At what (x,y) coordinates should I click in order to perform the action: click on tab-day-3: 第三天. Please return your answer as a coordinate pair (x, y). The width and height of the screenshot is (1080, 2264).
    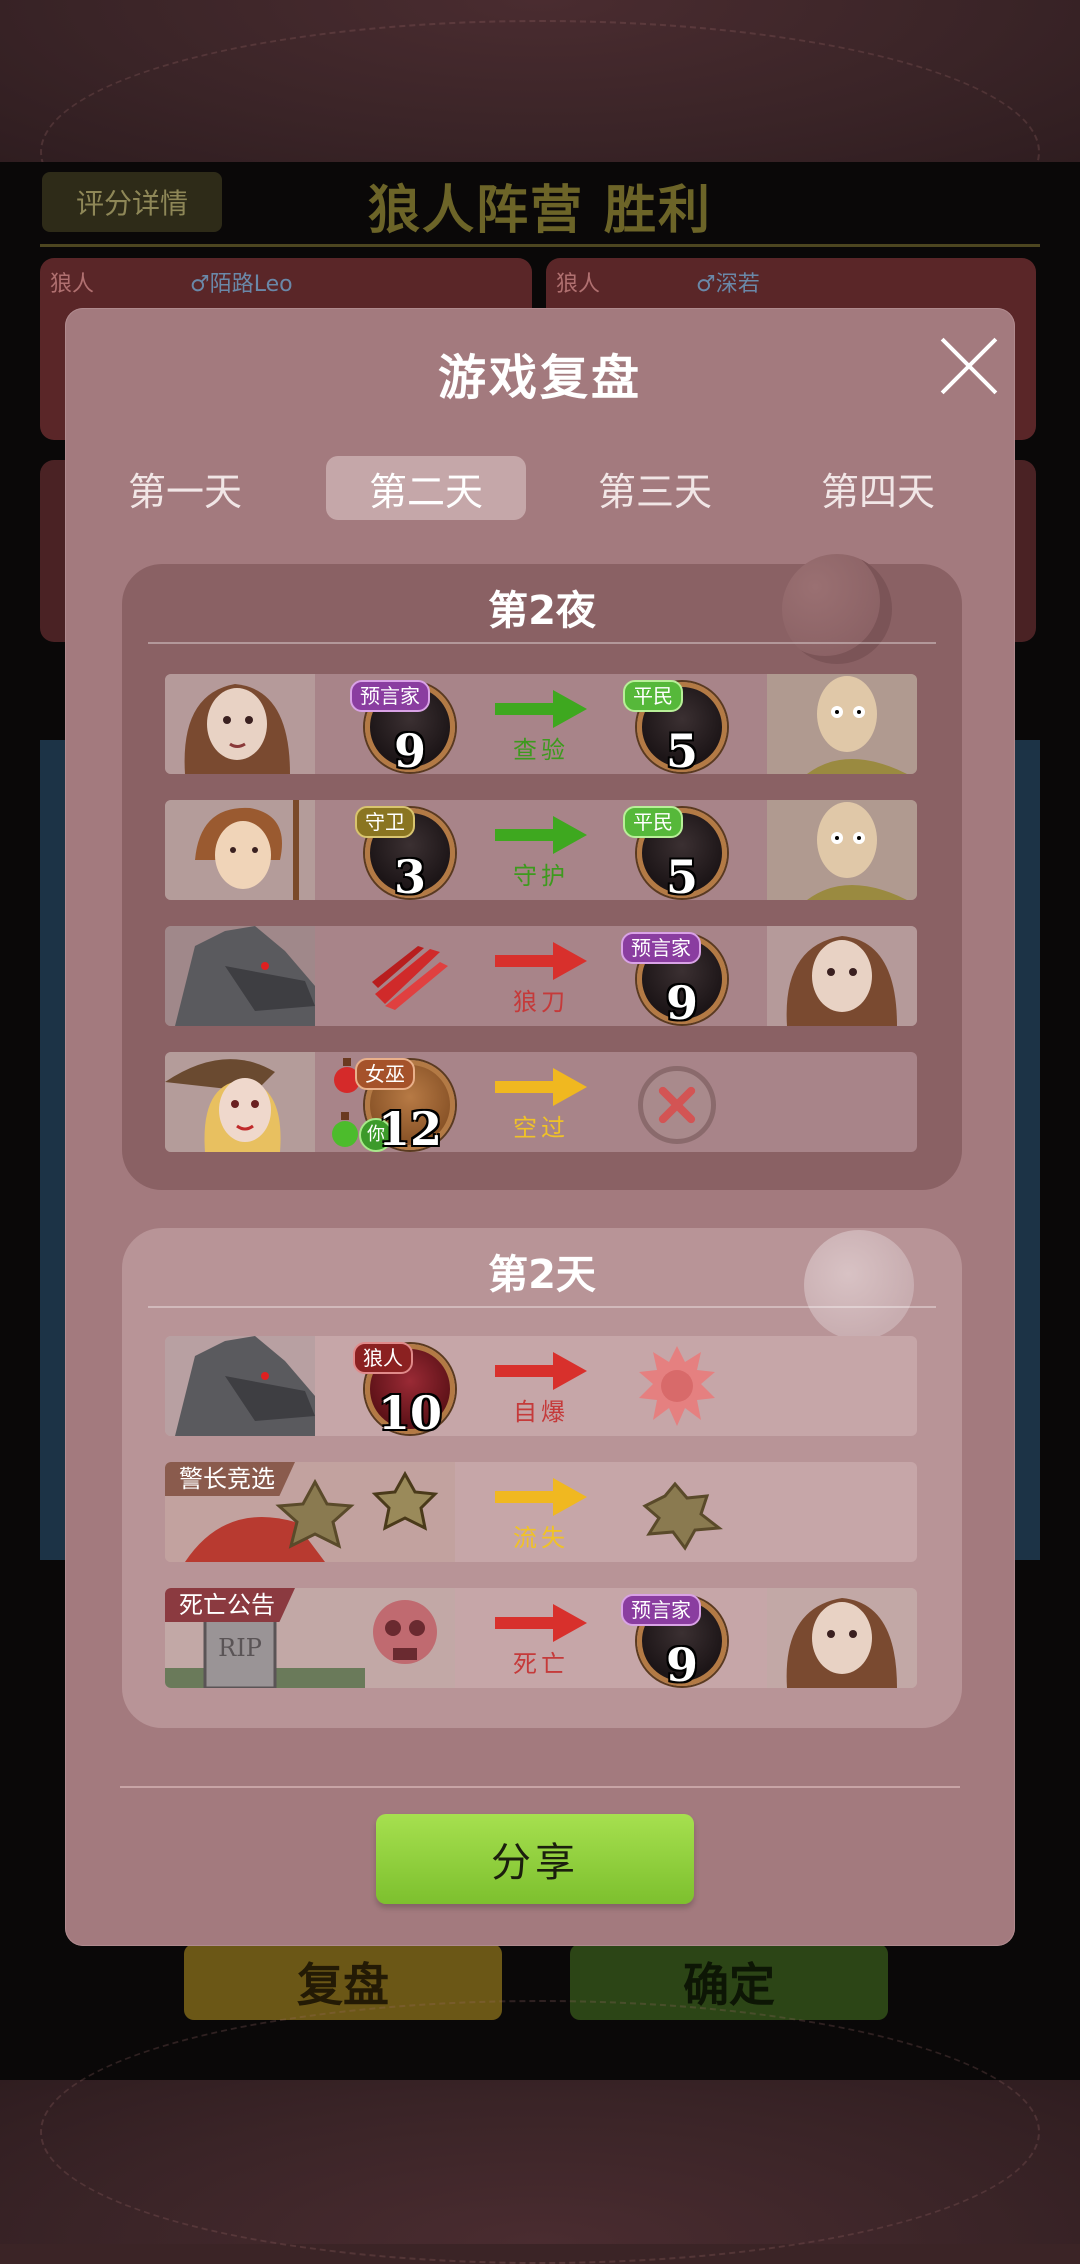
    Looking at the image, I should click on (655, 488).